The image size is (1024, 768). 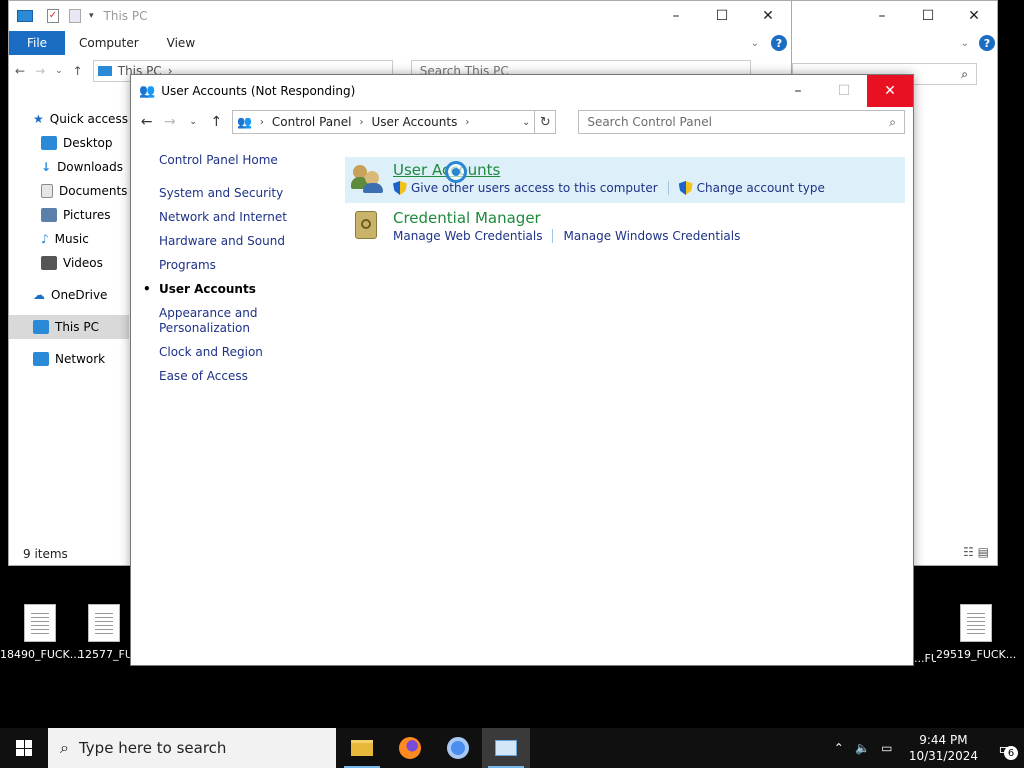 What do you see at coordinates (943, 748) in the screenshot?
I see `clock: 9:44 PM 10/31/2024` at bounding box center [943, 748].